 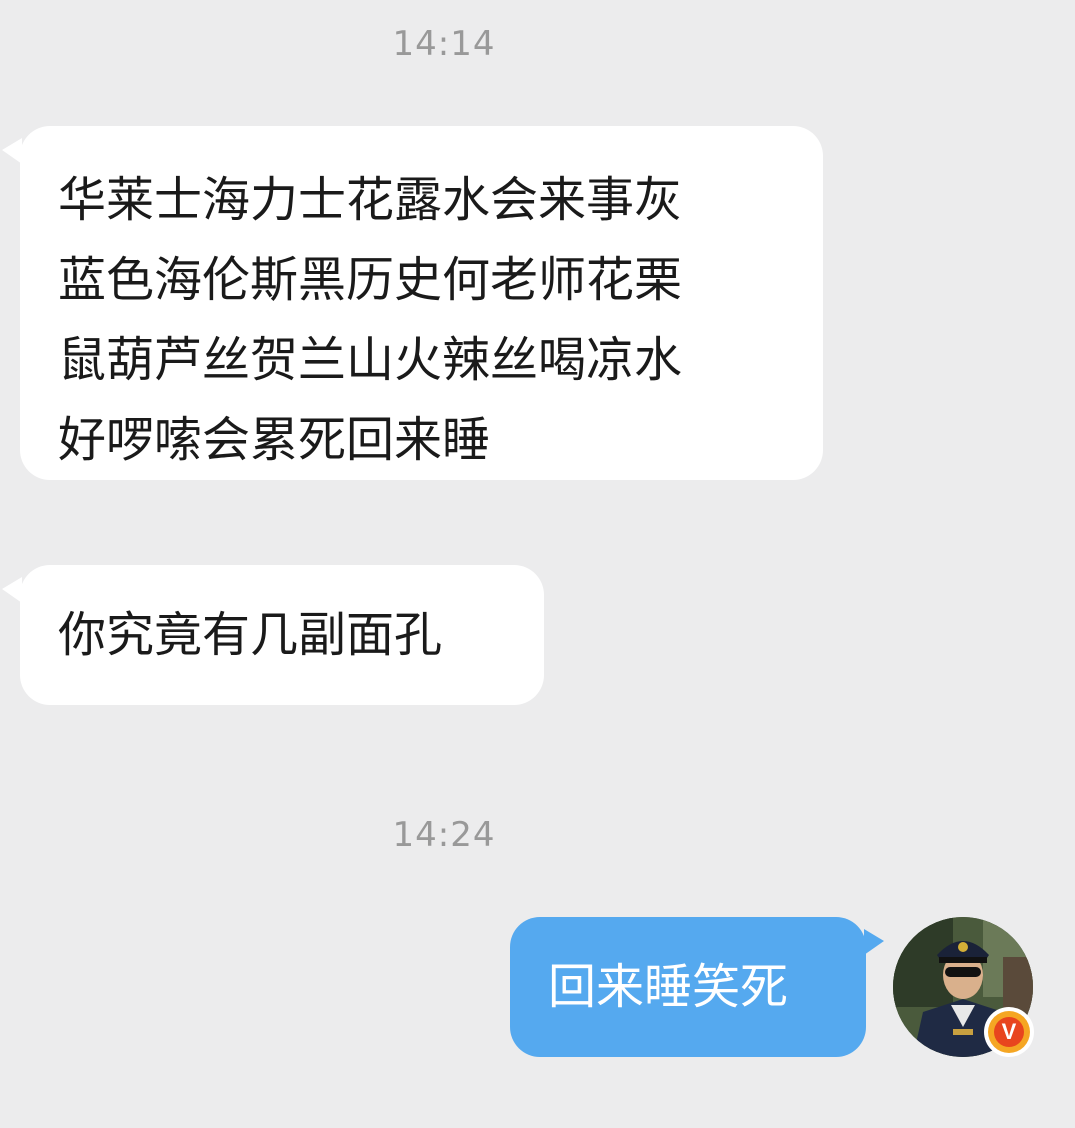 I want to click on message-text-line: 蓝色海伦斯黑历史何老师花栗, so click(x=370, y=280).